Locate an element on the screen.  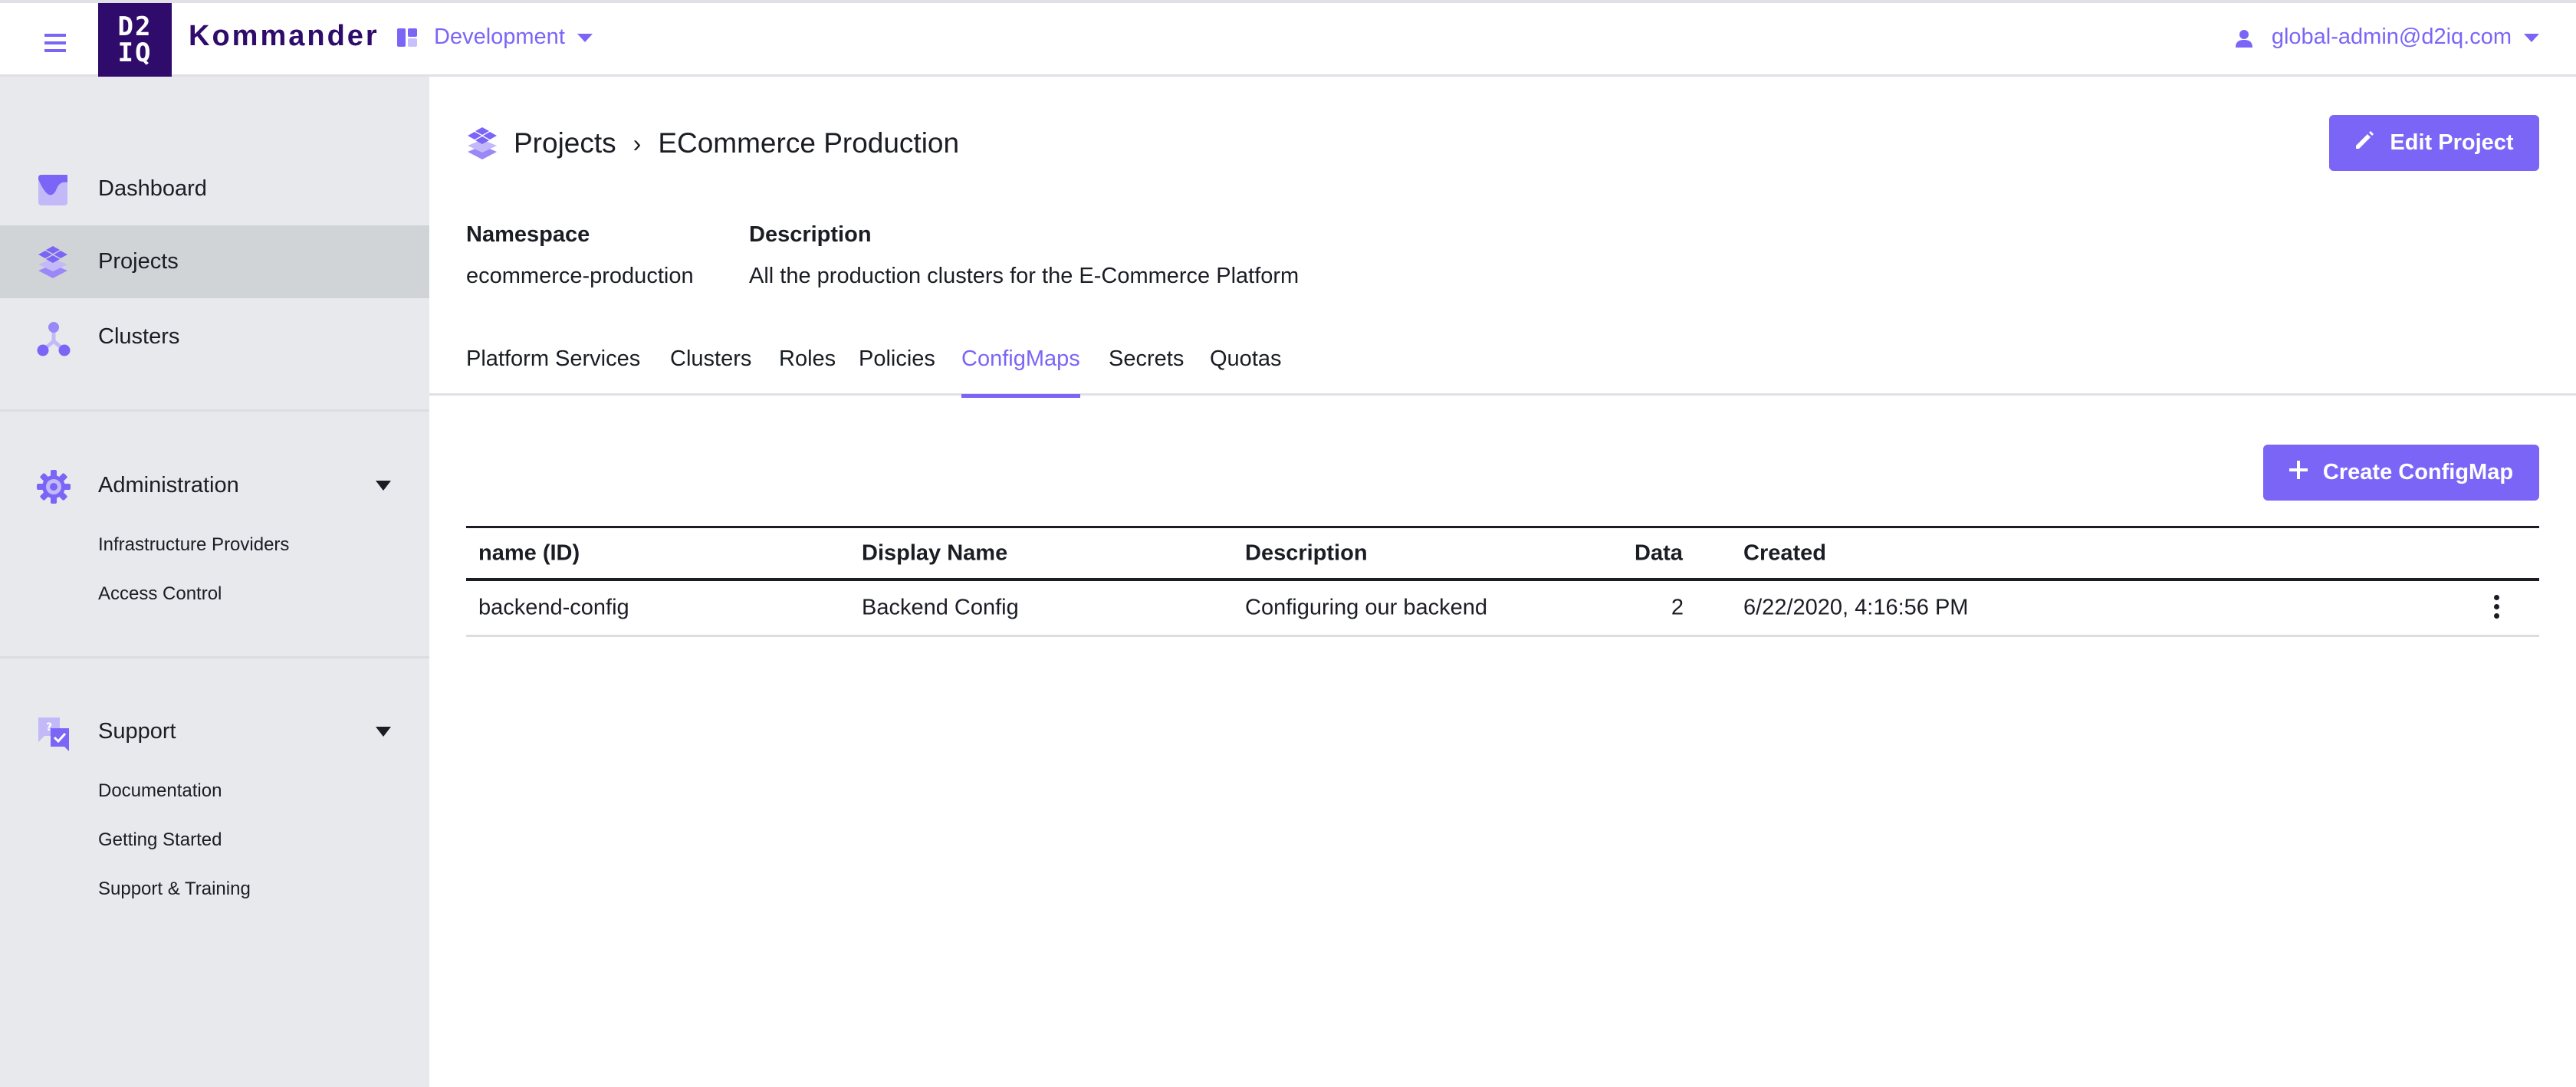
sidebar-item-clusters: Clusters is located at coordinates (215, 336).